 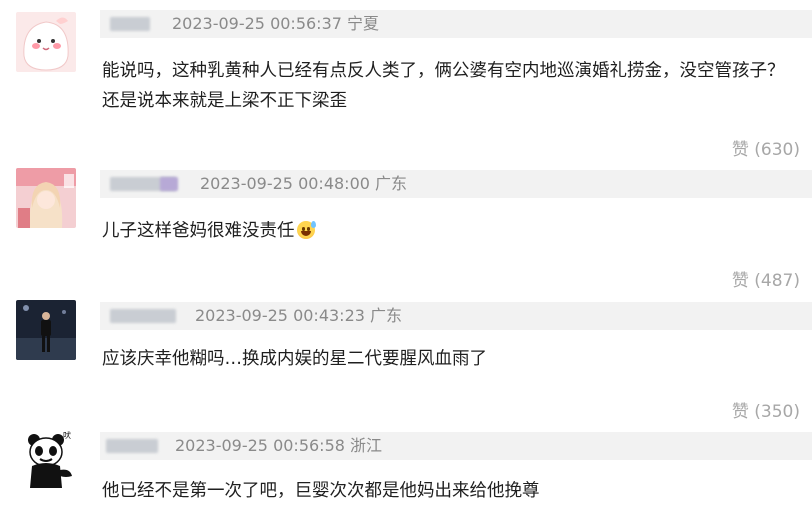 I want to click on timestamp: 2023-09-25 00:56:37, so click(x=257, y=23).